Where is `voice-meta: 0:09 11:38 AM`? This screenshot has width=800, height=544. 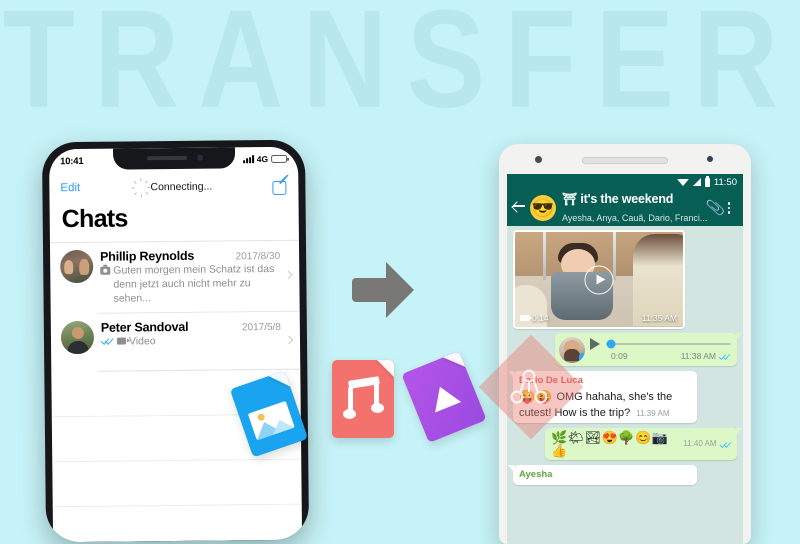 voice-meta: 0:09 11:38 AM is located at coordinates (660, 356).